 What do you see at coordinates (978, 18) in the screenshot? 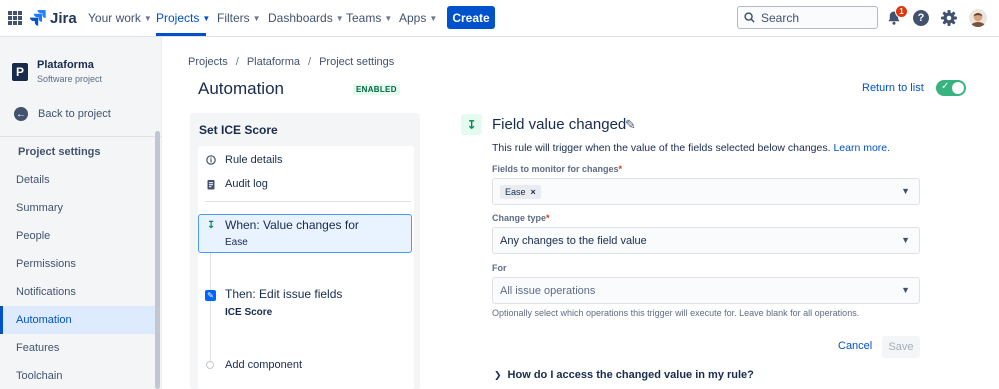
I see `avatar` at bounding box center [978, 18].